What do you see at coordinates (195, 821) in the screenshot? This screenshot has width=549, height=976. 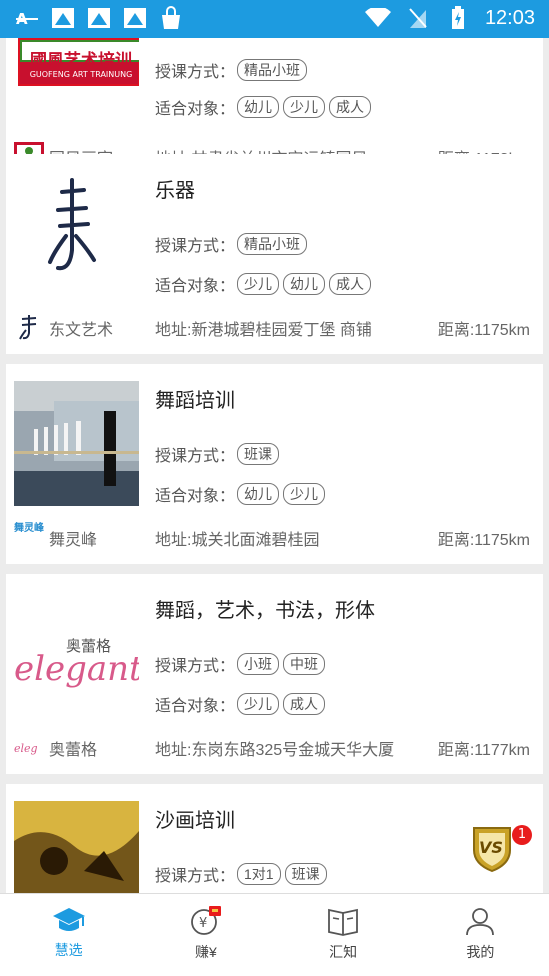 I see `course-title: 沙画培训` at bounding box center [195, 821].